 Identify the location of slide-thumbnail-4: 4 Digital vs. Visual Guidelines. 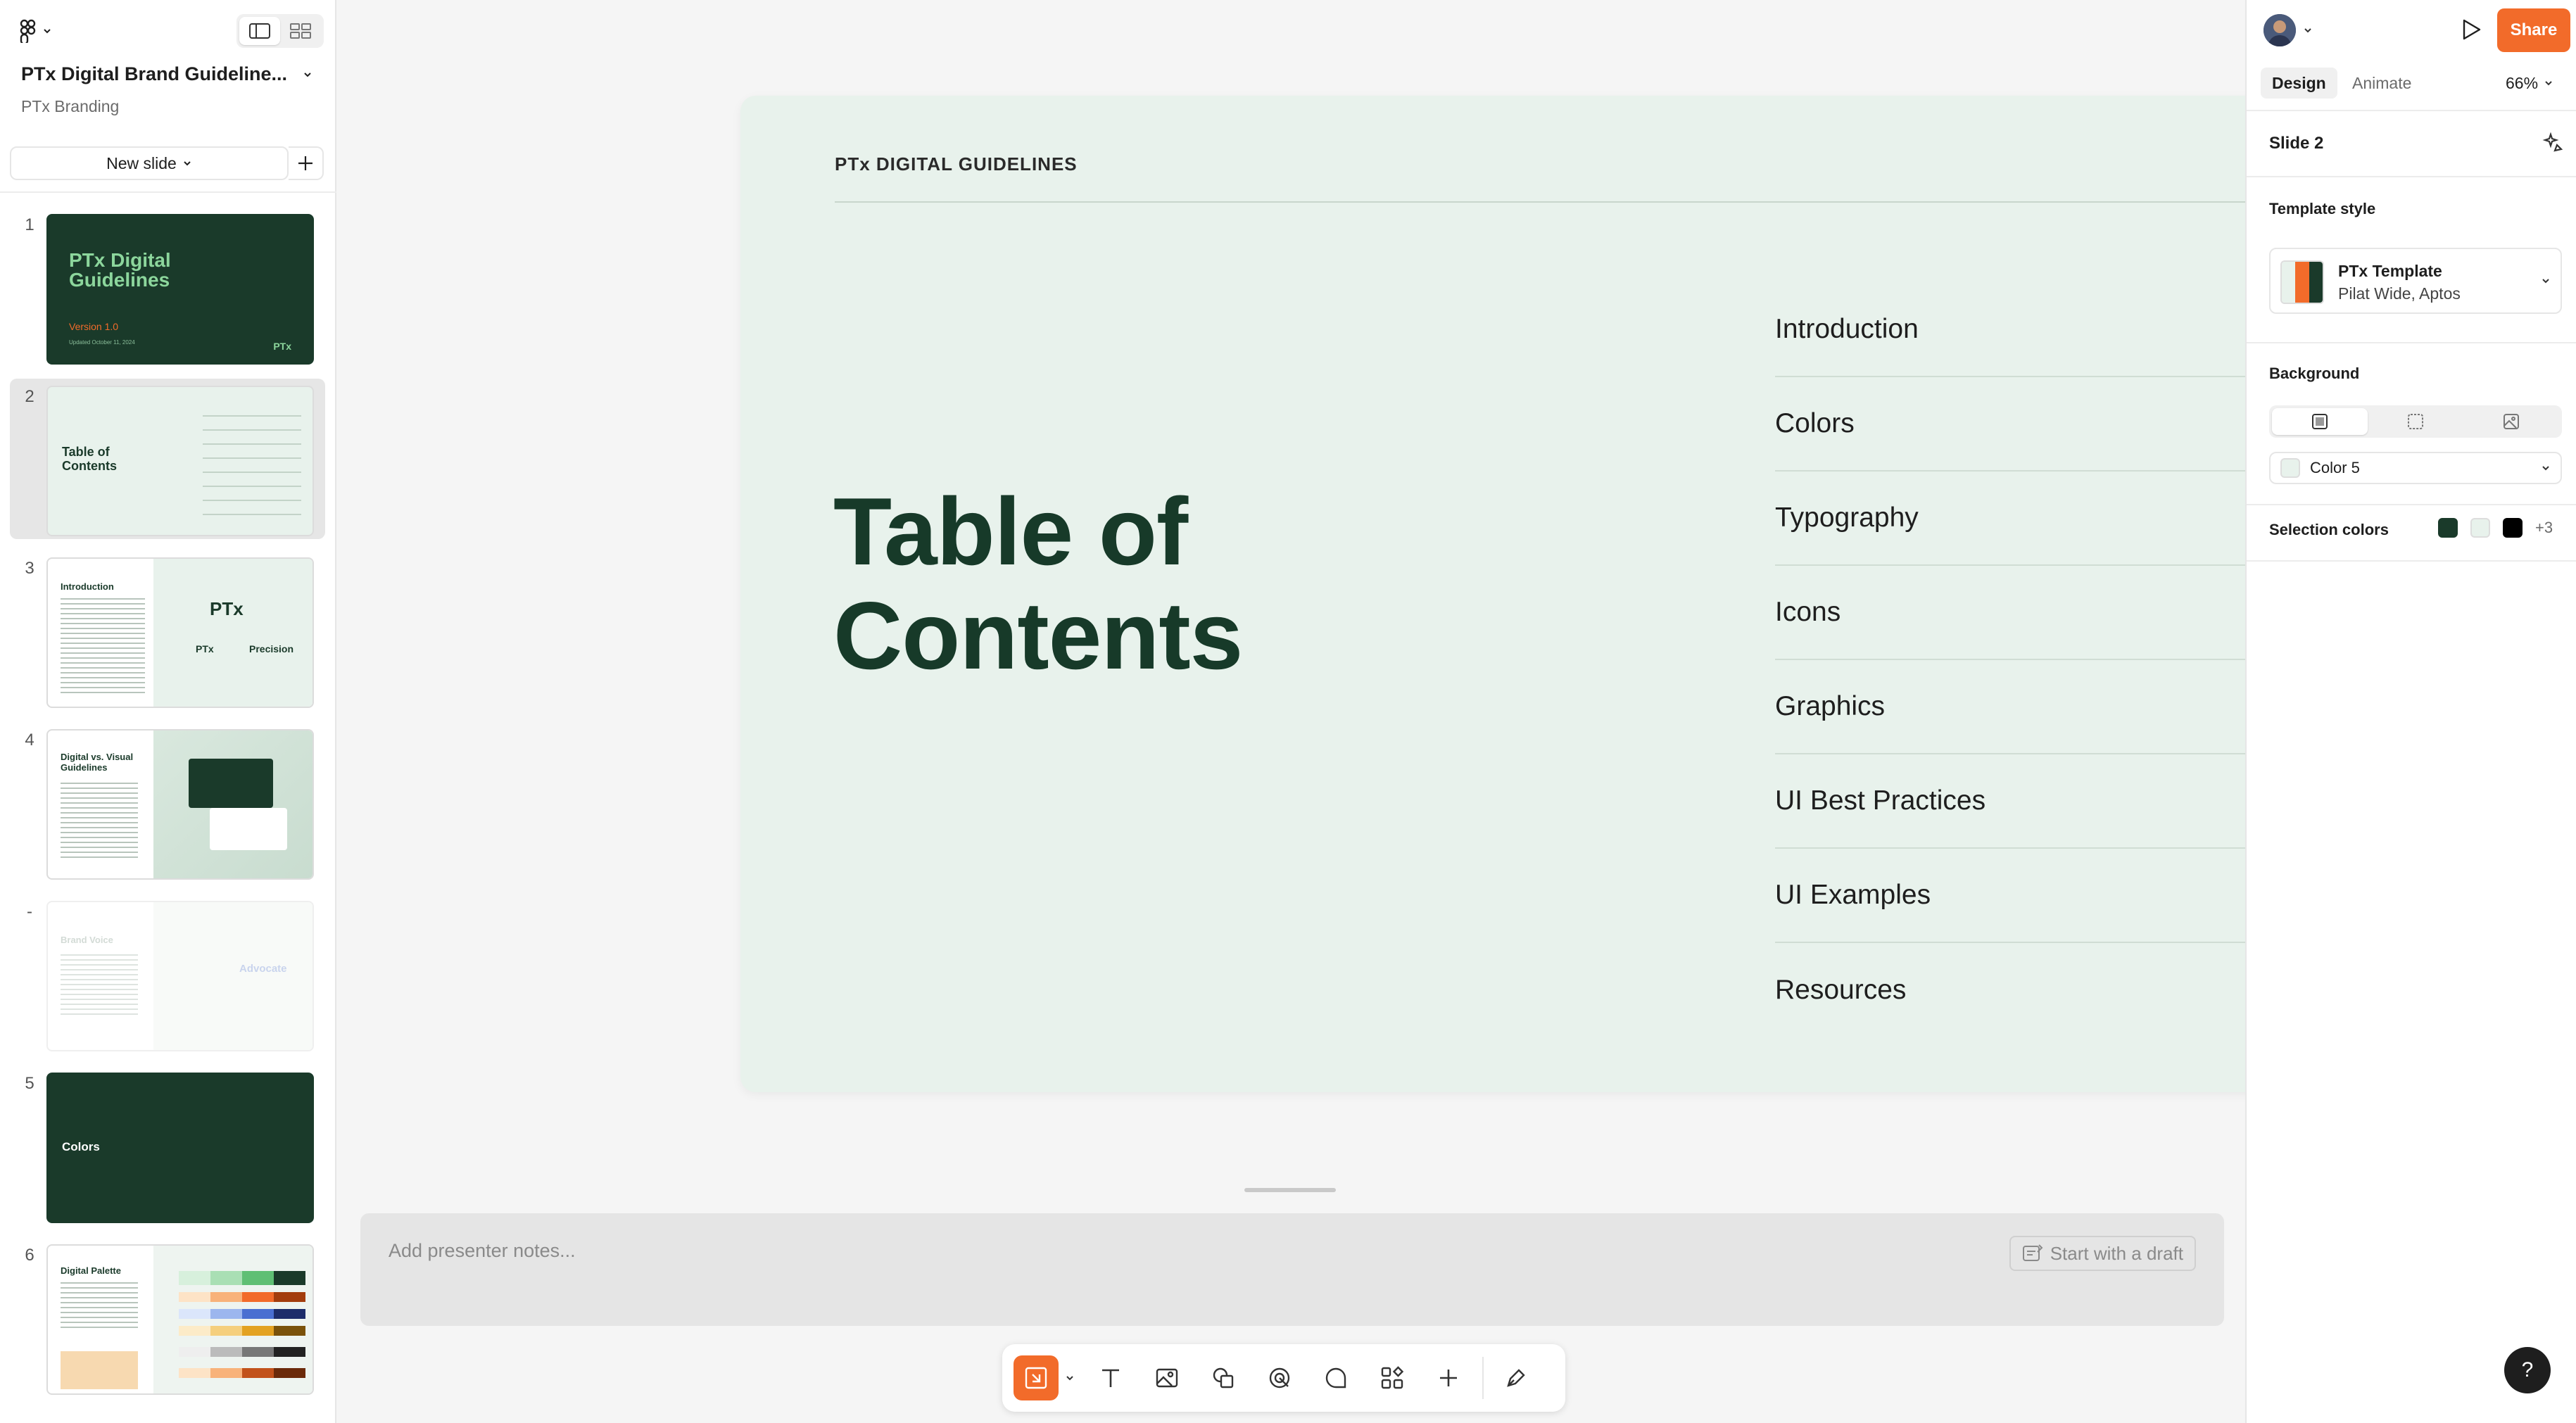
(167, 802).